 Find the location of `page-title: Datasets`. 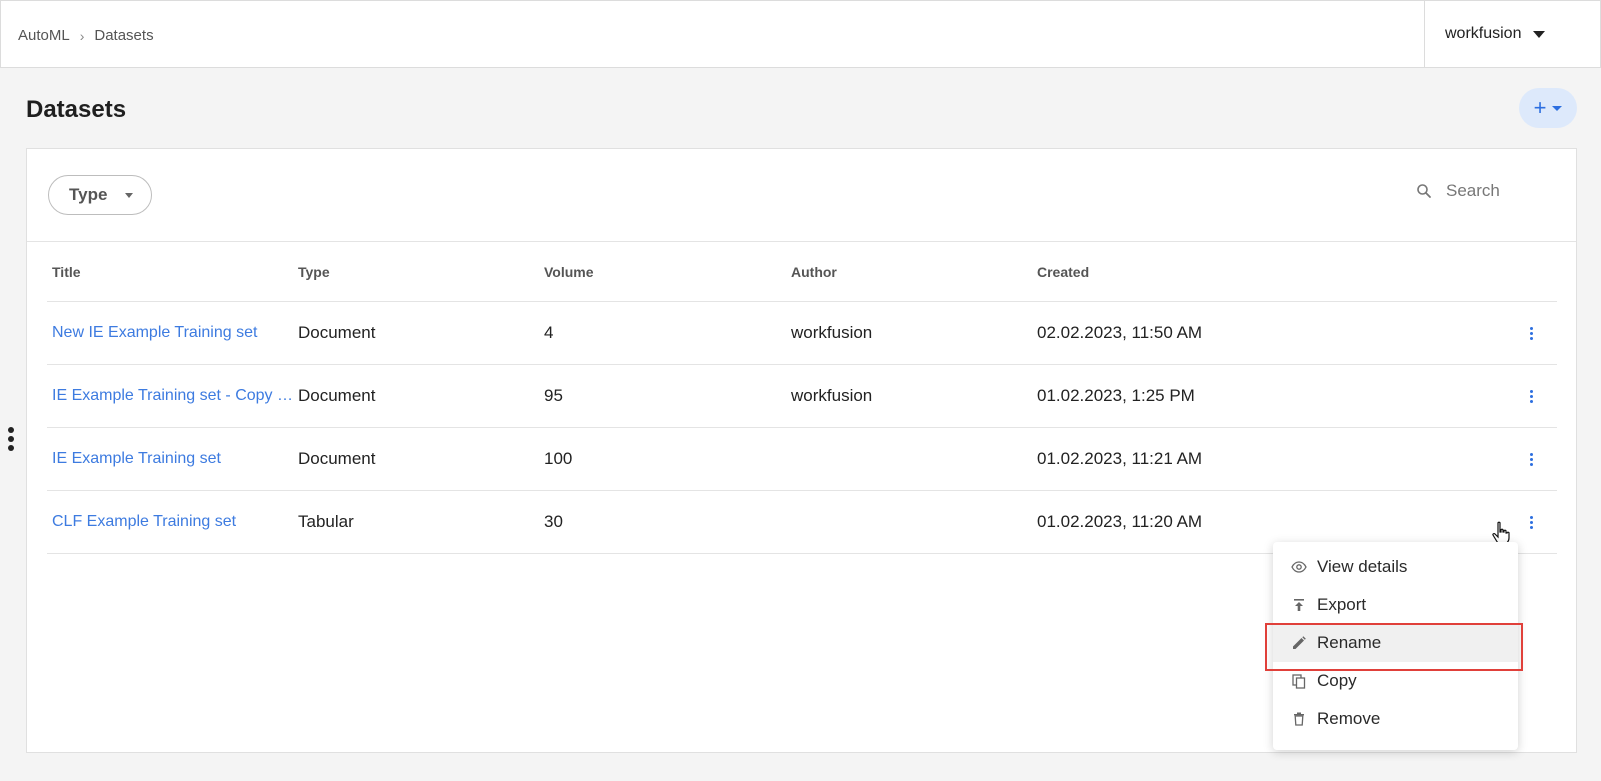

page-title: Datasets is located at coordinates (76, 109).